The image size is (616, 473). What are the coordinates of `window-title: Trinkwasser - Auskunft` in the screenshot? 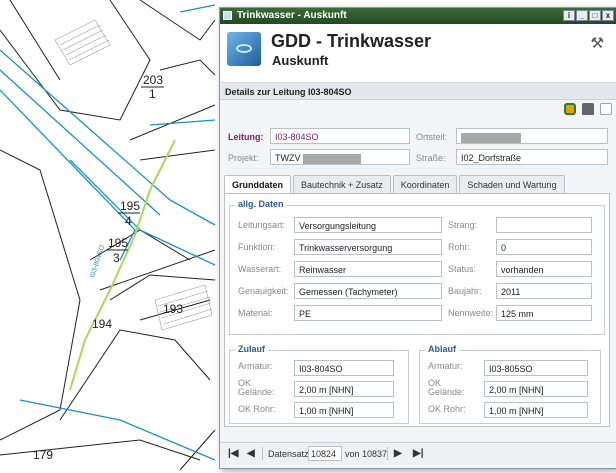 It's located at (292, 15).